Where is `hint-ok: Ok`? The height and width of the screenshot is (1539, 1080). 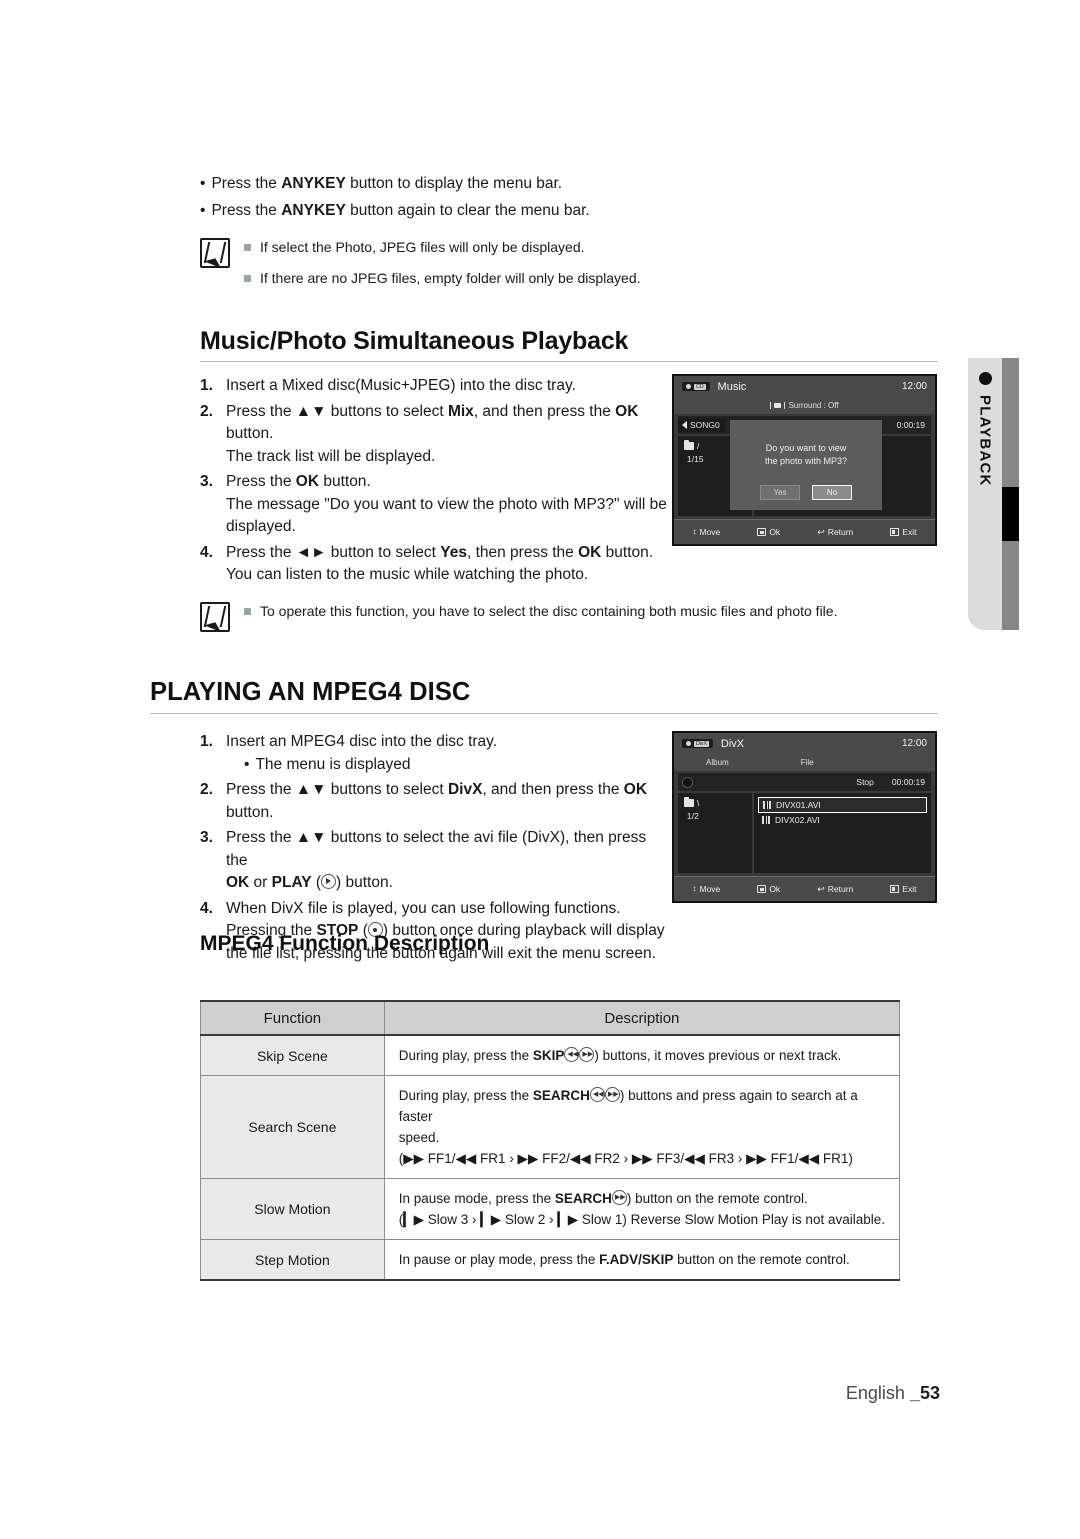 hint-ok: Ok is located at coordinates (768, 889).